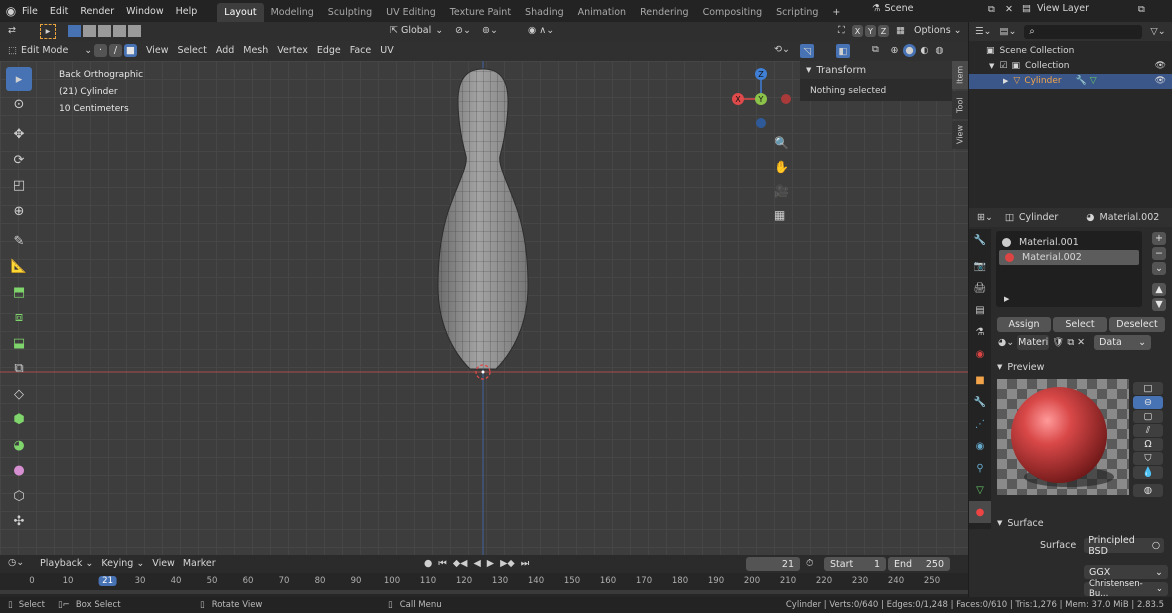  What do you see at coordinates (104, 31) in the screenshot?
I see `select-subtract-icon` at bounding box center [104, 31].